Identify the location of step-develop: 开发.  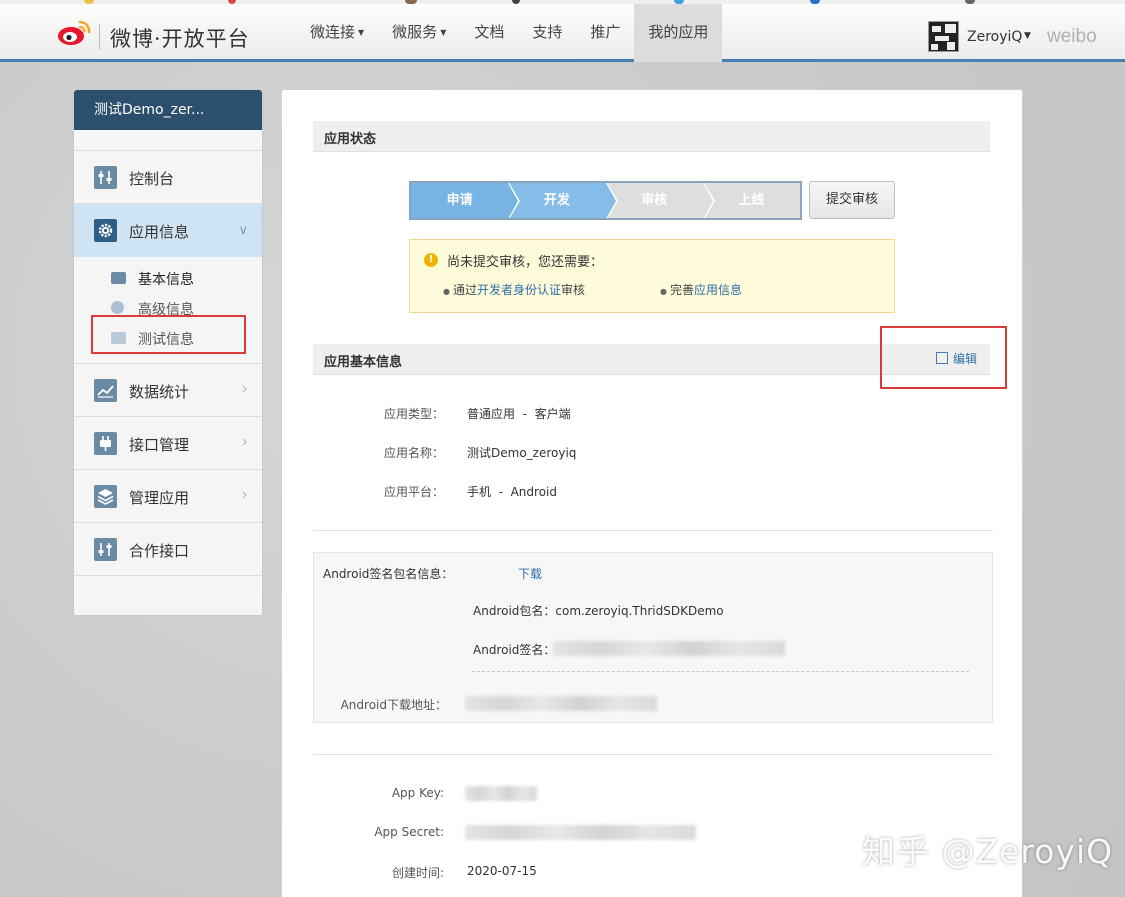
(563, 200).